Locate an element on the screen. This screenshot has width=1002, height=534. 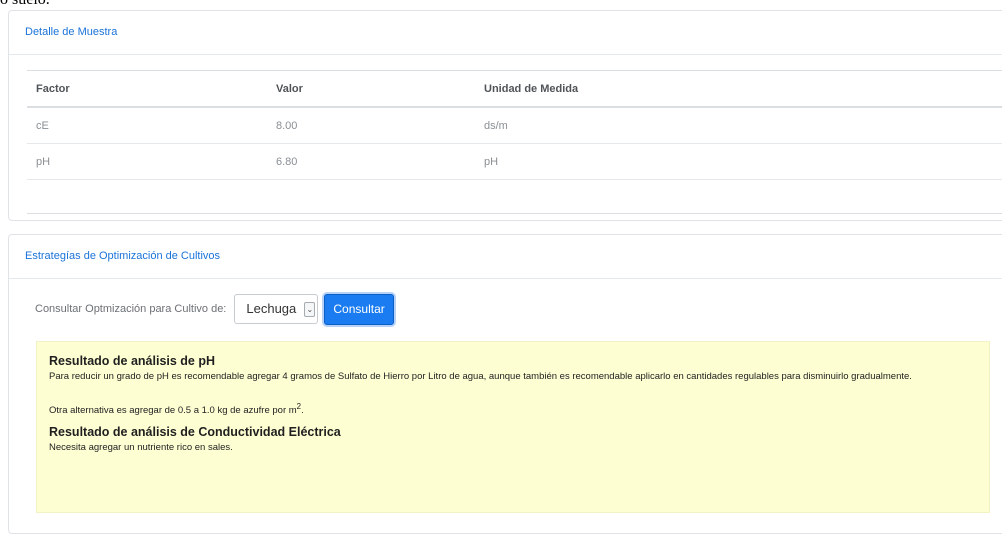
crop-select-value: Lechuga is located at coordinates (271, 308).